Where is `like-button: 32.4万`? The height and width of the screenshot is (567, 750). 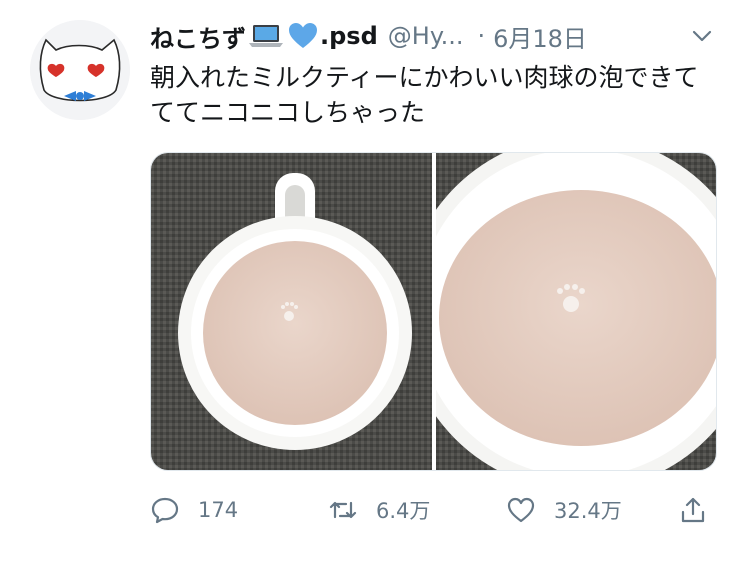 like-button: 32.4万 is located at coordinates (564, 510).